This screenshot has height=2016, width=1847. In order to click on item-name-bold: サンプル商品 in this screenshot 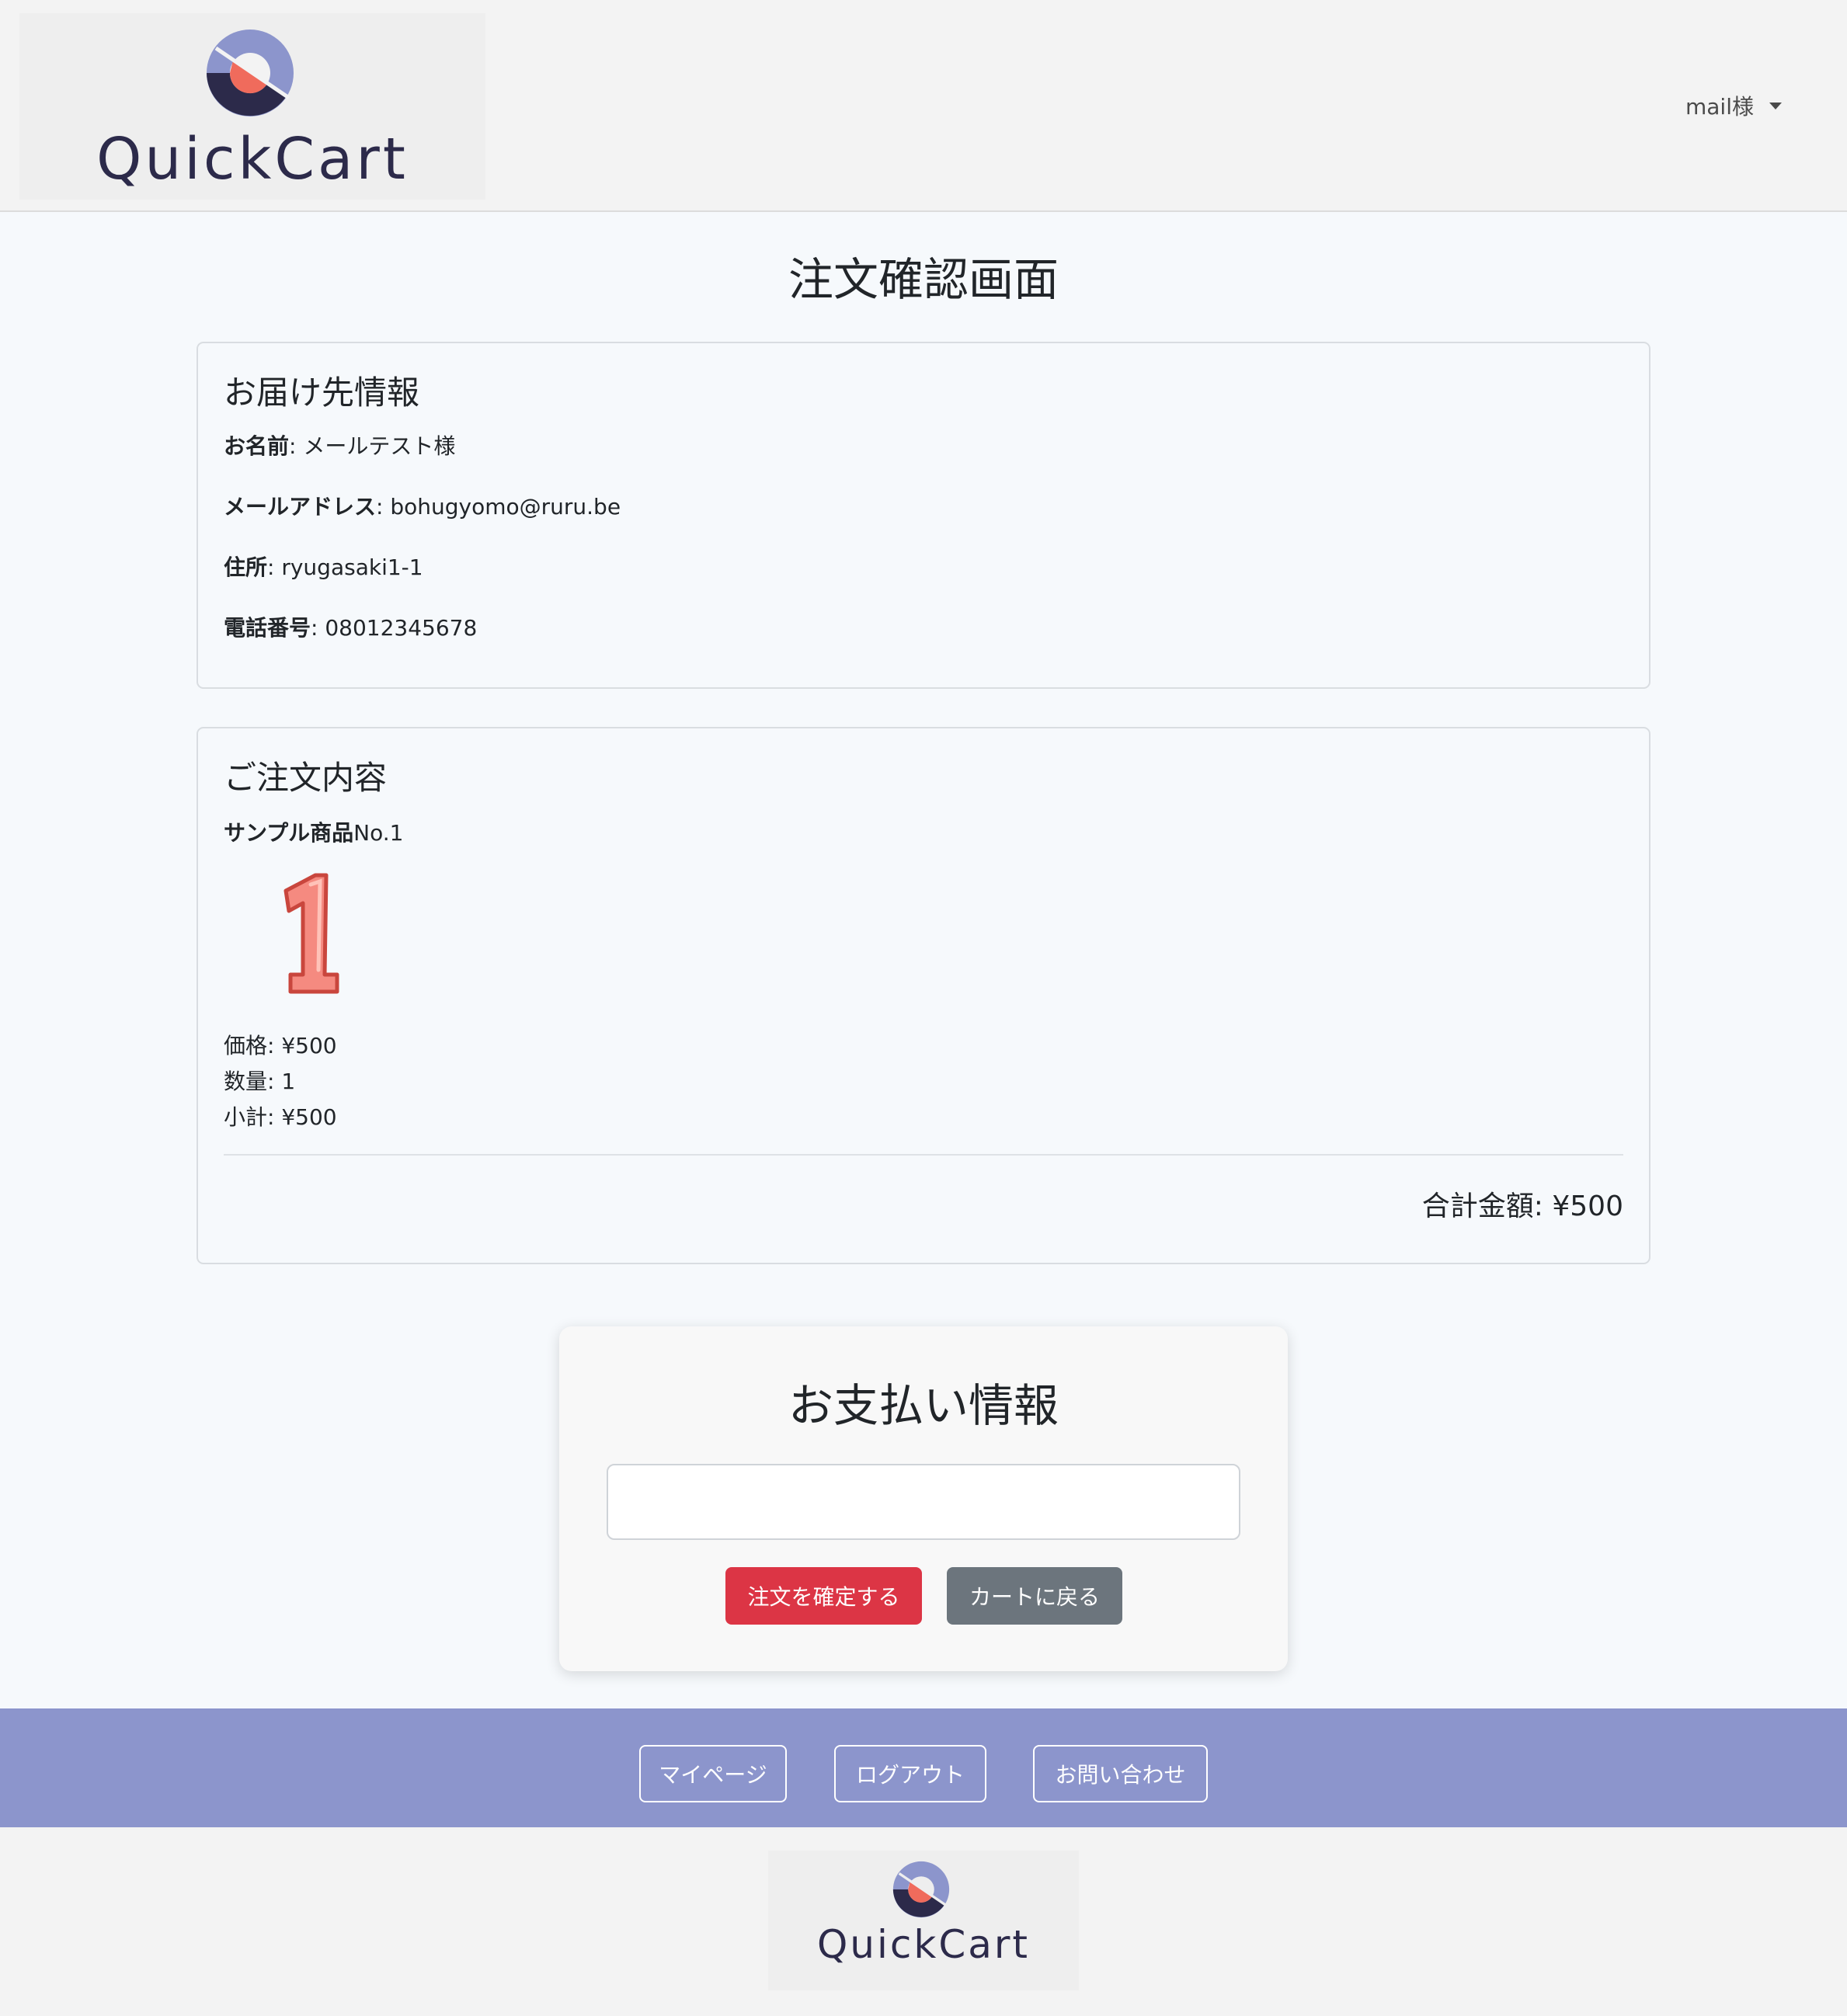, I will do `click(289, 833)`.